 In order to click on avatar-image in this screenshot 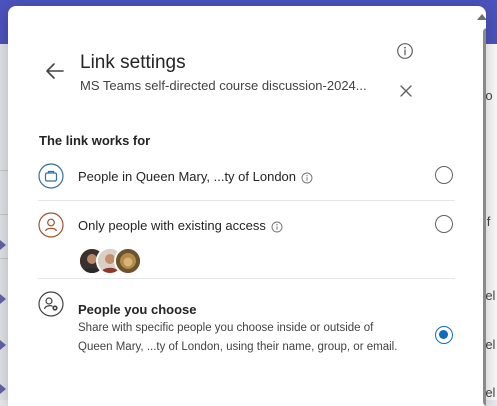, I will do `click(128, 261)`.